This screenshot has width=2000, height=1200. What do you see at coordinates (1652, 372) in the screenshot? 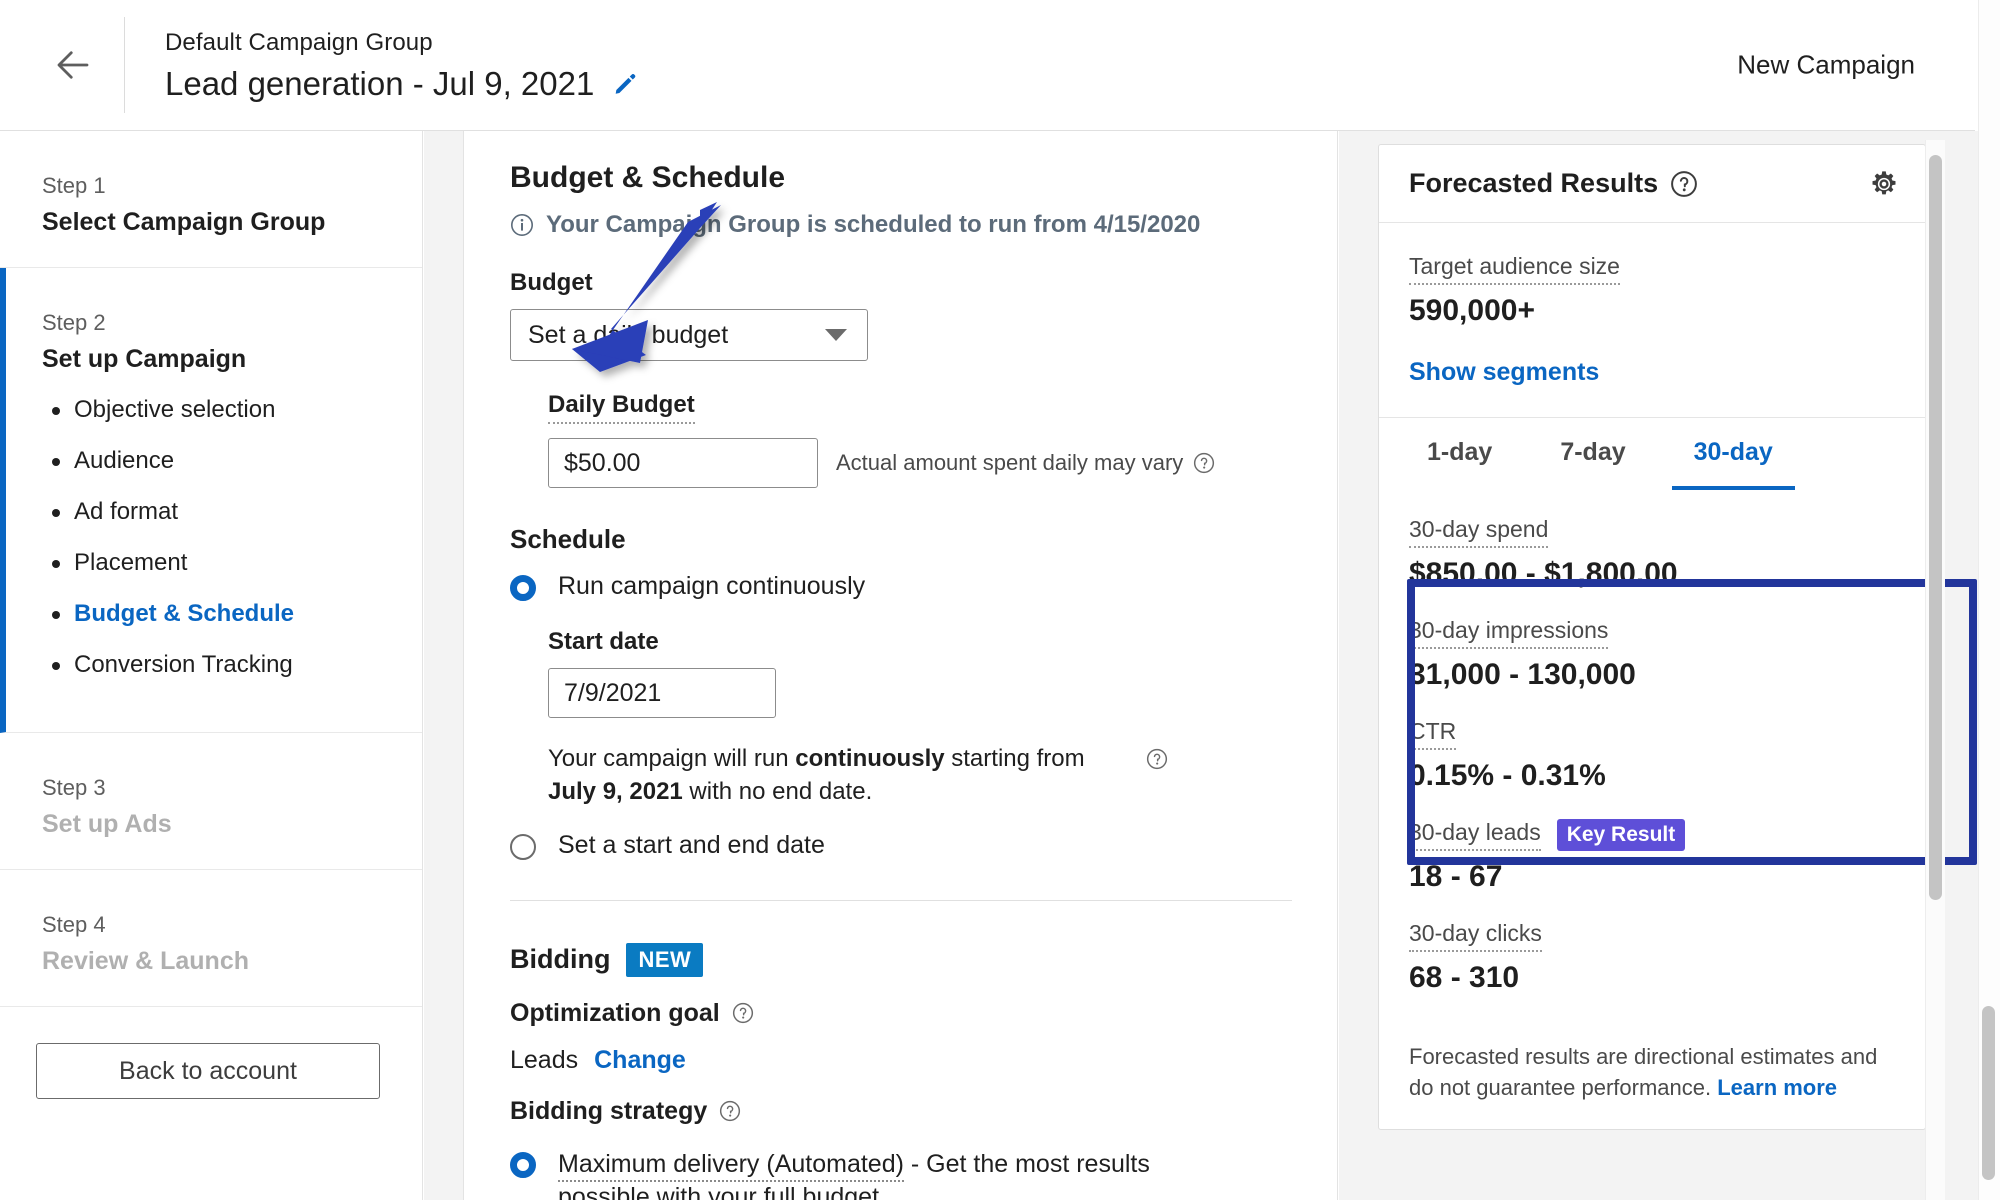
I see `show-segments-link: Show segments` at bounding box center [1652, 372].